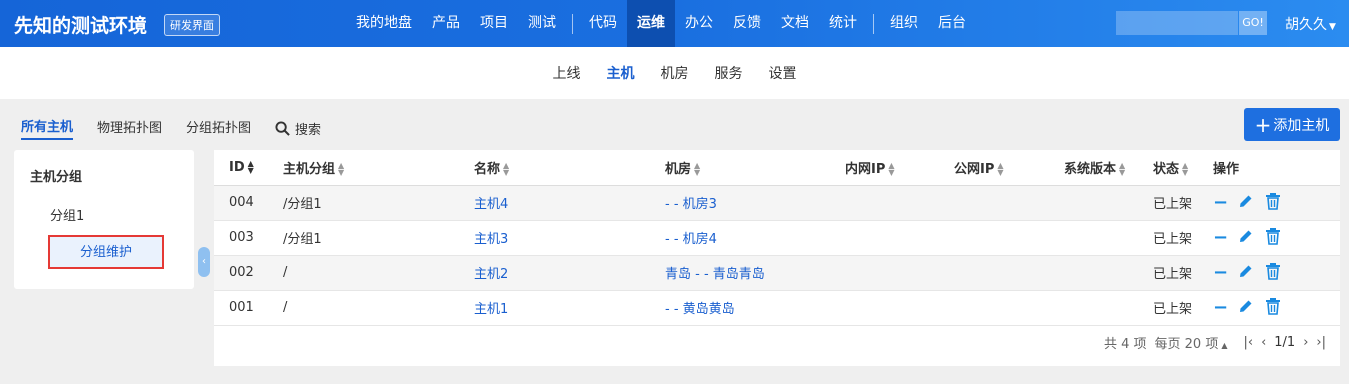 Image resolution: width=1349 pixels, height=384 pixels. Describe the element at coordinates (691, 204) in the screenshot. I see `room-link: - - 机房3` at that location.